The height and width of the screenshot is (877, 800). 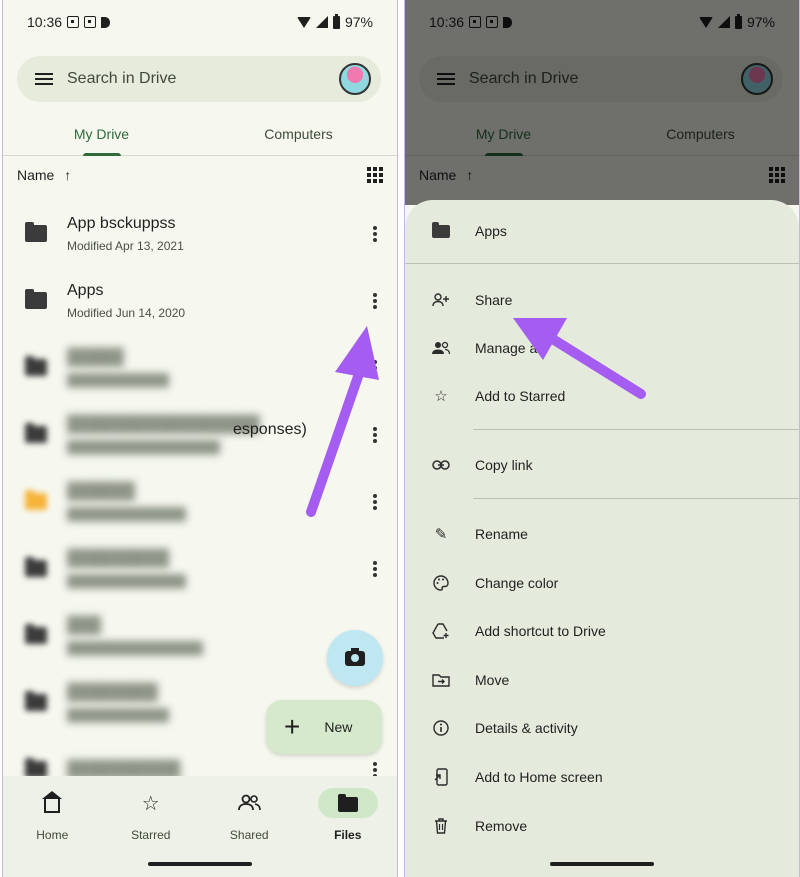 I want to click on people-icon, so click(x=250, y=802).